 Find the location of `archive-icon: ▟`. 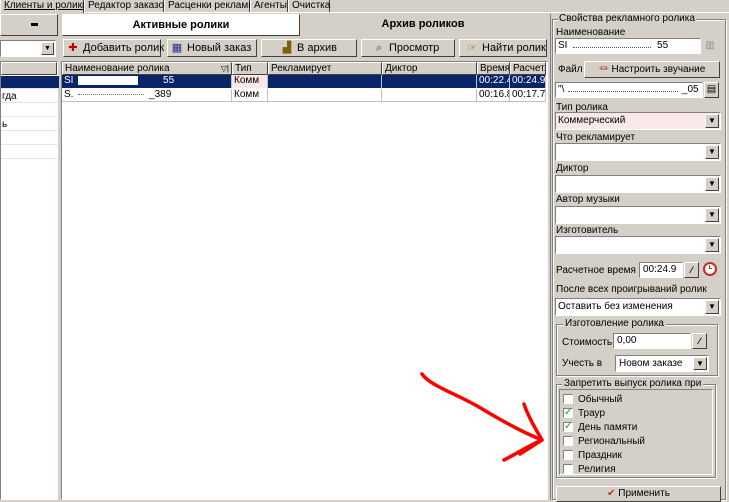

archive-icon: ▟ is located at coordinates (287, 48).